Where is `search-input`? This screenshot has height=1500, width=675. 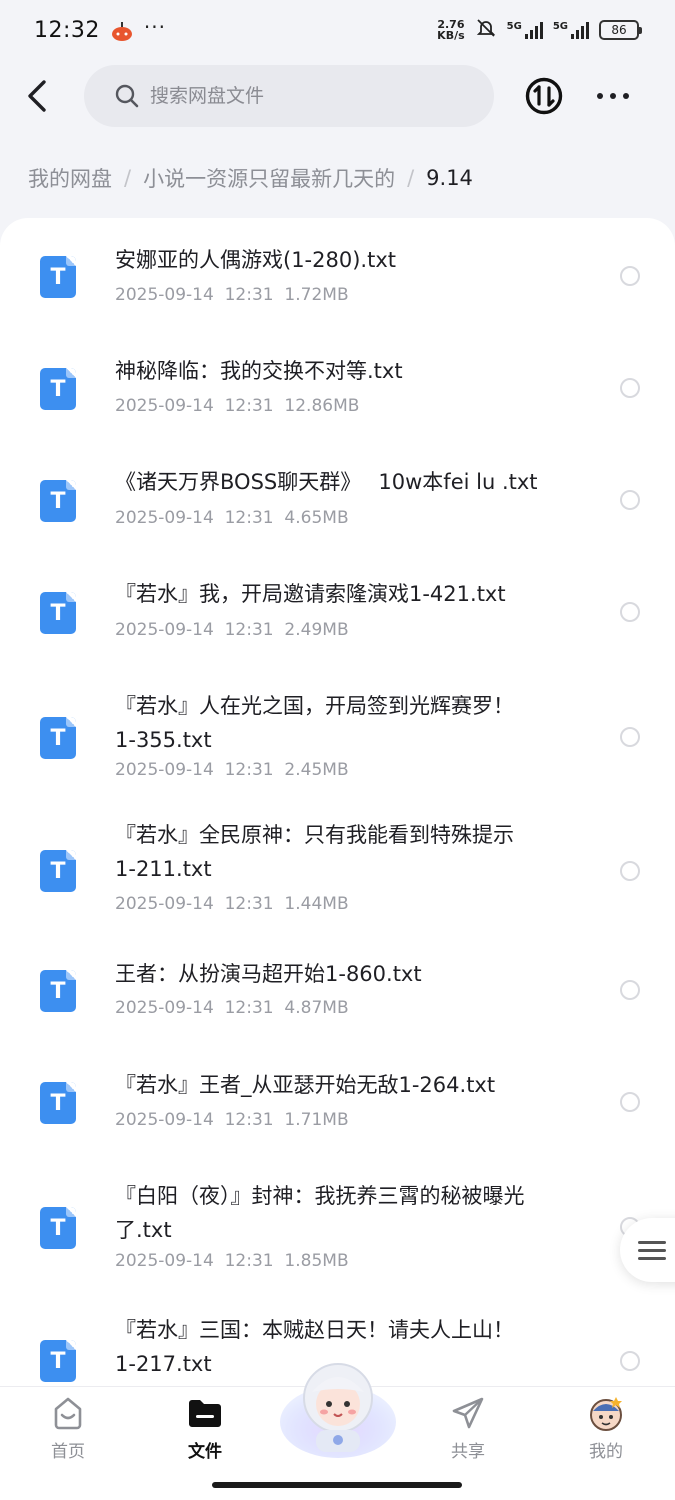 search-input is located at coordinates (300, 96).